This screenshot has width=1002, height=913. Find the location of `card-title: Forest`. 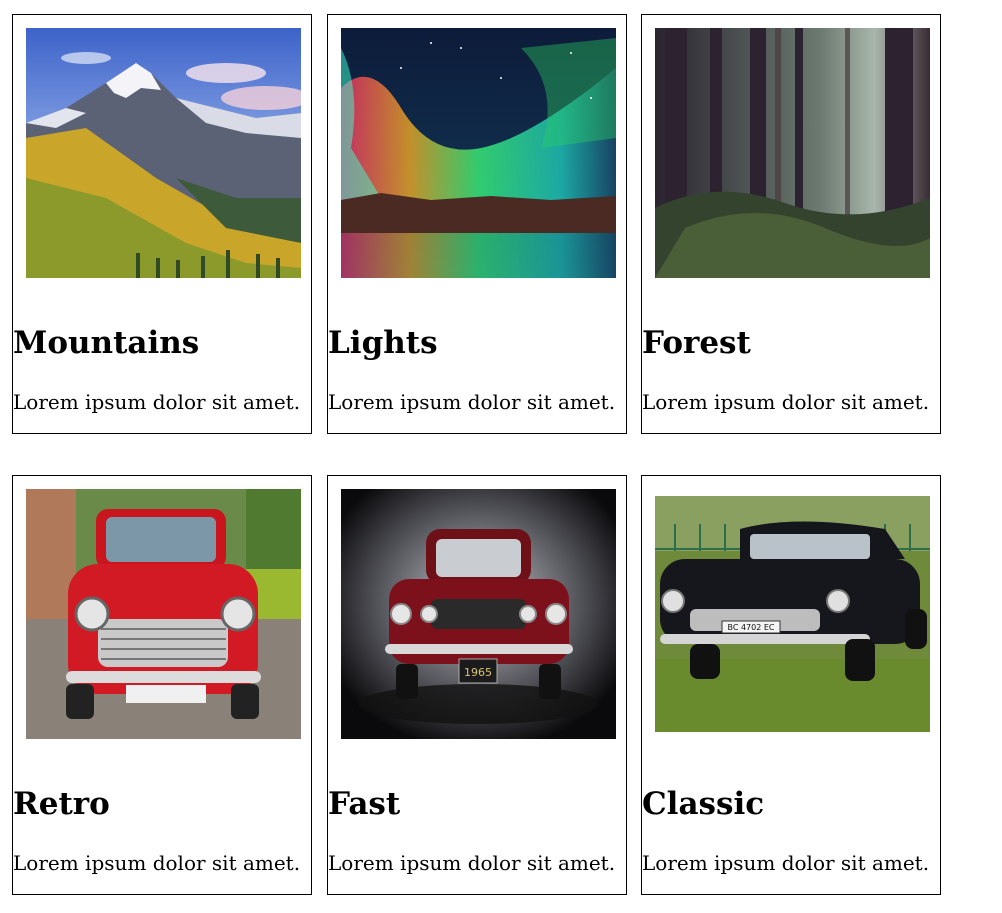

card-title: Forest is located at coordinates (696, 343).